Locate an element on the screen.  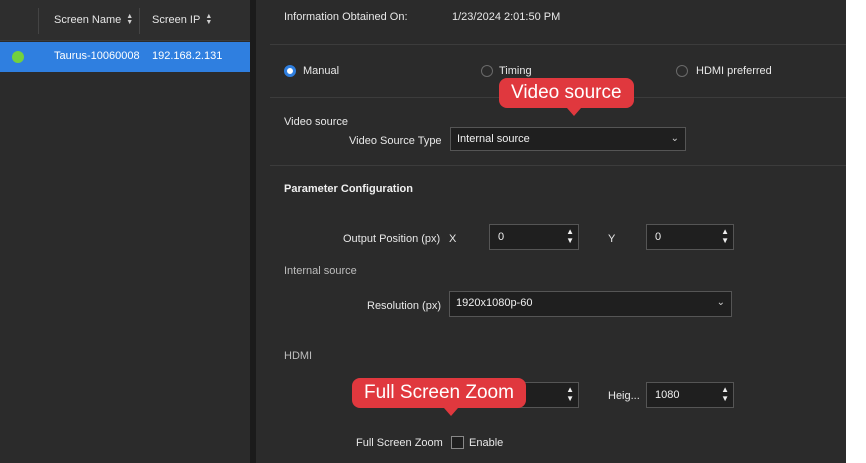
callout-text: Full Screen Zoom is located at coordinates (439, 392).